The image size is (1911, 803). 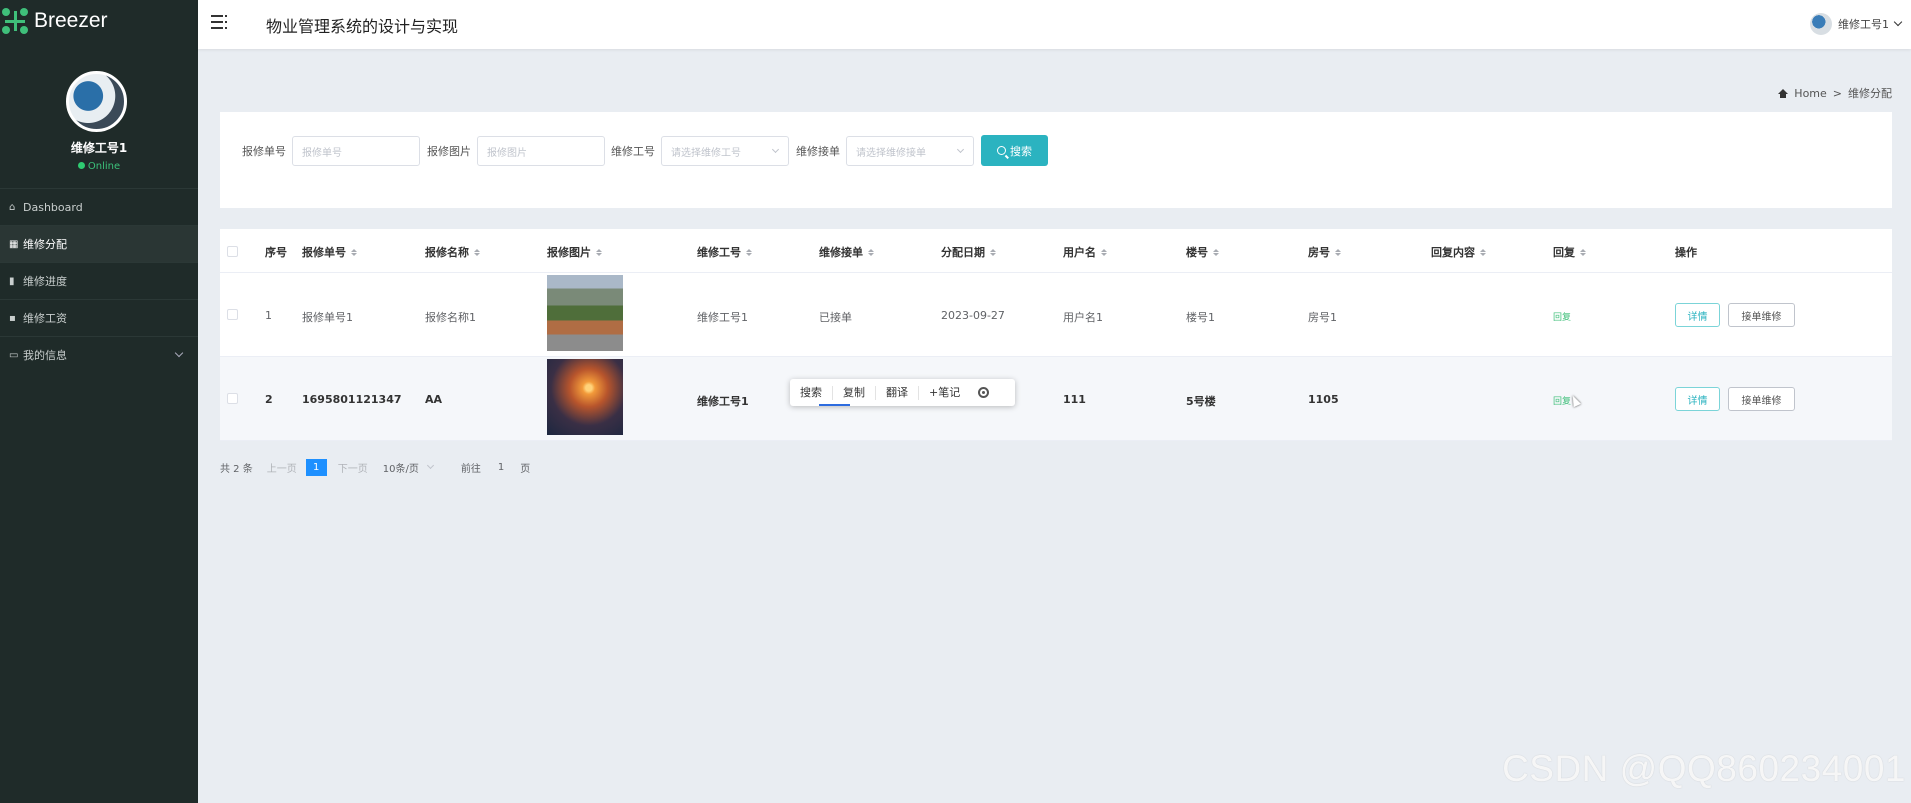 I want to click on field-label: 报修图片, so click(x=449, y=151).